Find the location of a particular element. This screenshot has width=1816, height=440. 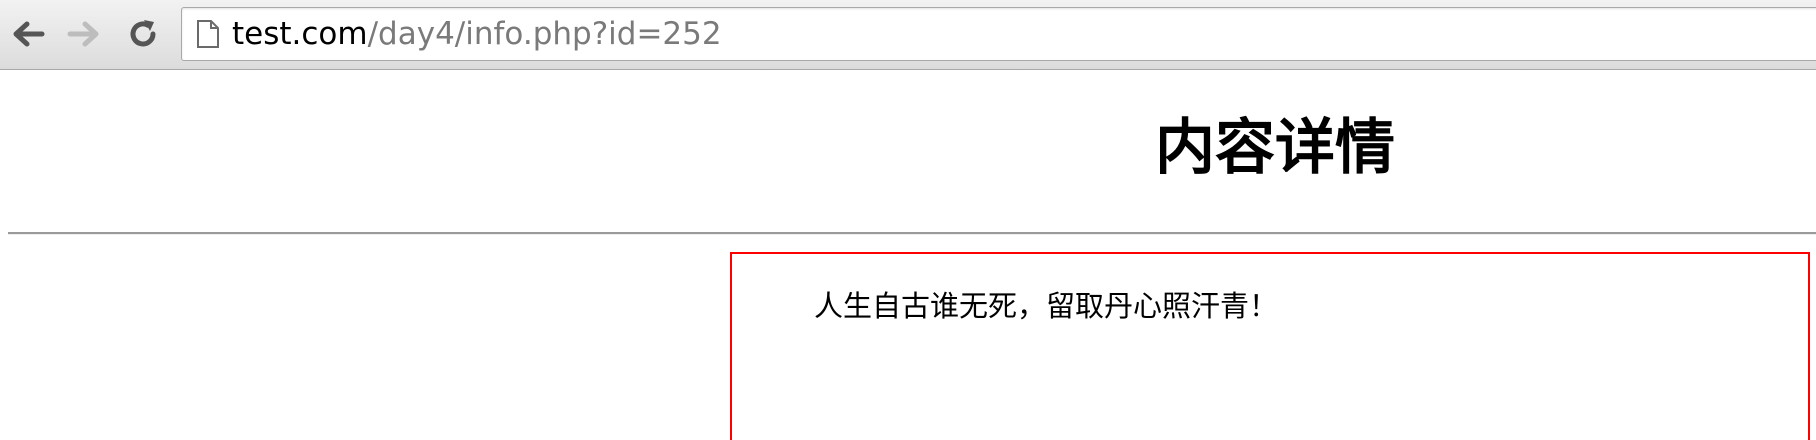

page-title: 内容详情 is located at coordinates (1275, 148).